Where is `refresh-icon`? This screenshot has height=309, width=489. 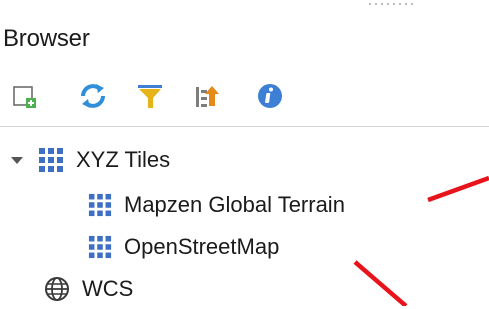 refresh-icon is located at coordinates (93, 96).